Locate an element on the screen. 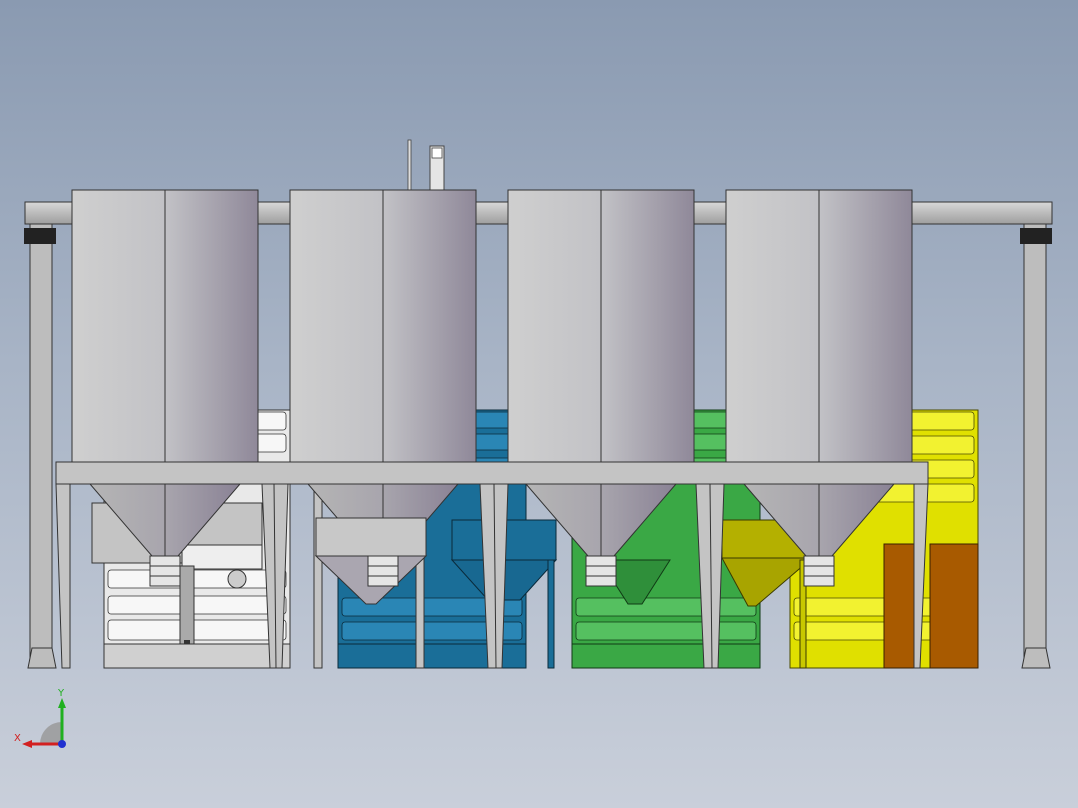  gantry-left-post is located at coordinates (41, 446).